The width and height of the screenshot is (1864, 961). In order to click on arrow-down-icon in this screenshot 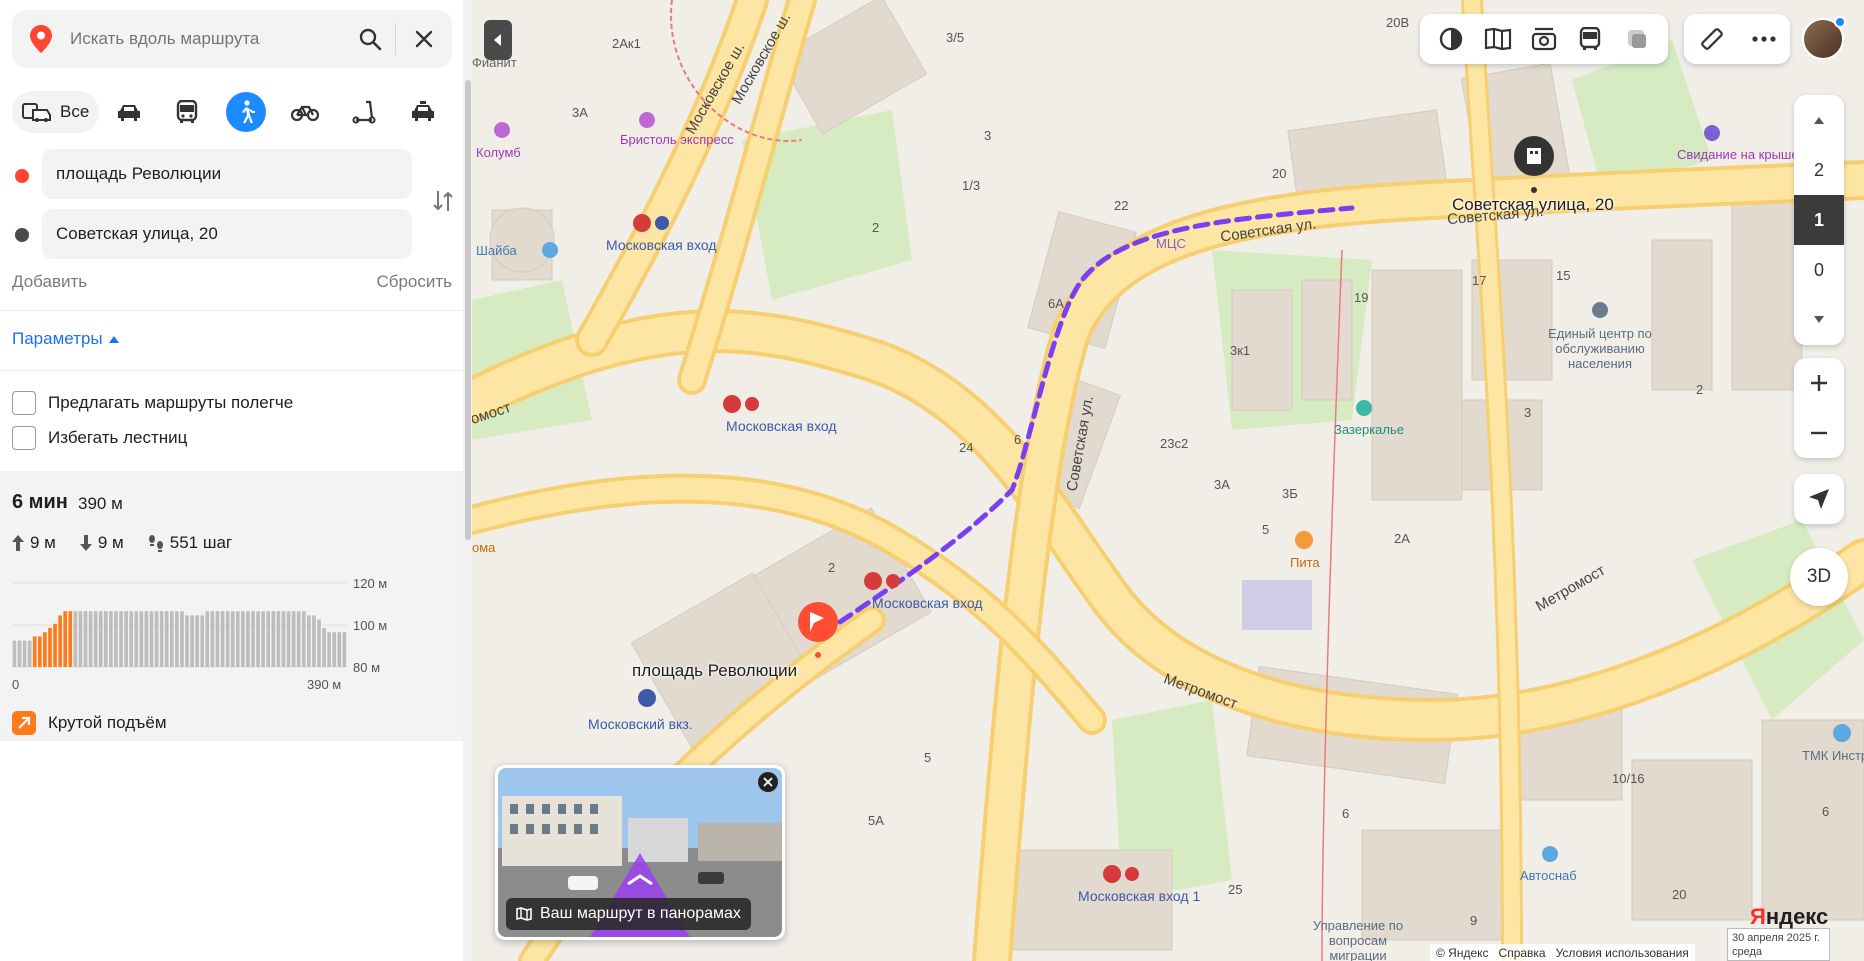, I will do `click(85, 543)`.